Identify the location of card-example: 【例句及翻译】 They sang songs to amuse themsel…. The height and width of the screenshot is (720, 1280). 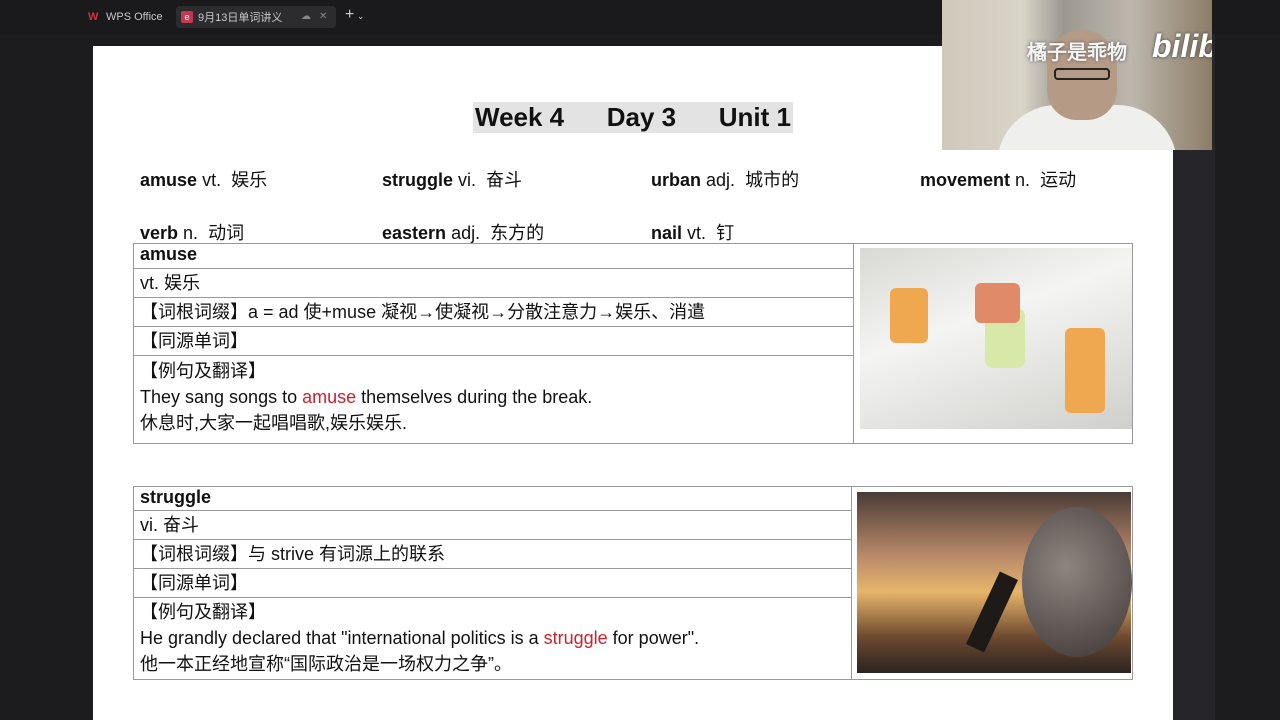
(493, 399).